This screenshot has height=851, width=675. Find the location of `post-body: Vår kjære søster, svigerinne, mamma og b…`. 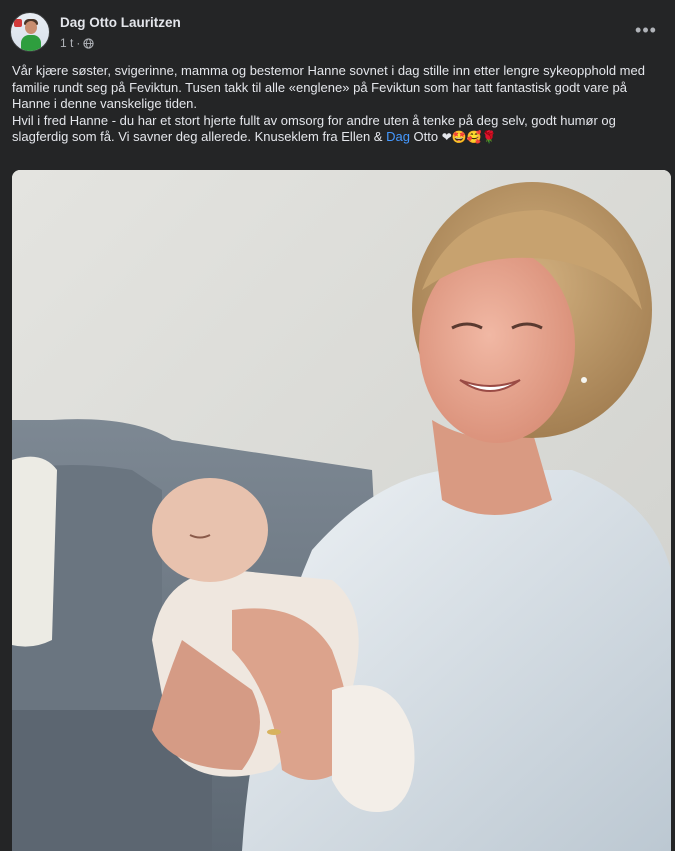

post-body: Vår kjære søster, svigerinne, mamma og b… is located at coordinates (338, 104).